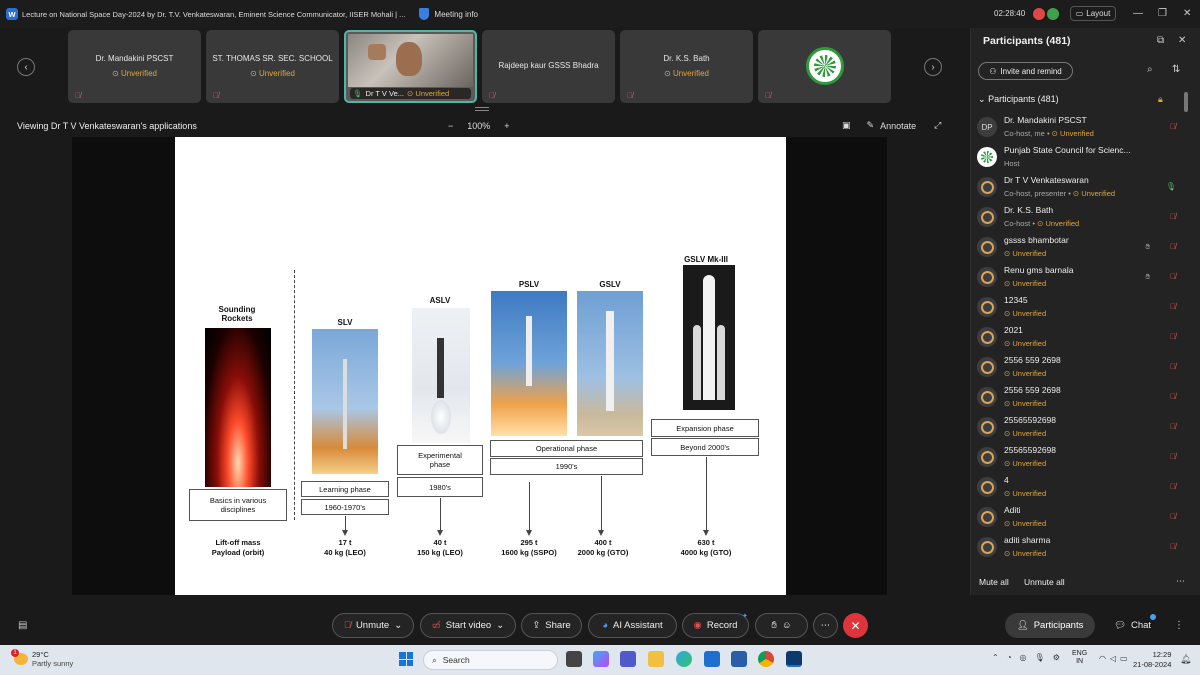 The height and width of the screenshot is (675, 1200). Describe the element at coordinates (456, 14) in the screenshot. I see `meeting-info-link: Meeting info` at that location.